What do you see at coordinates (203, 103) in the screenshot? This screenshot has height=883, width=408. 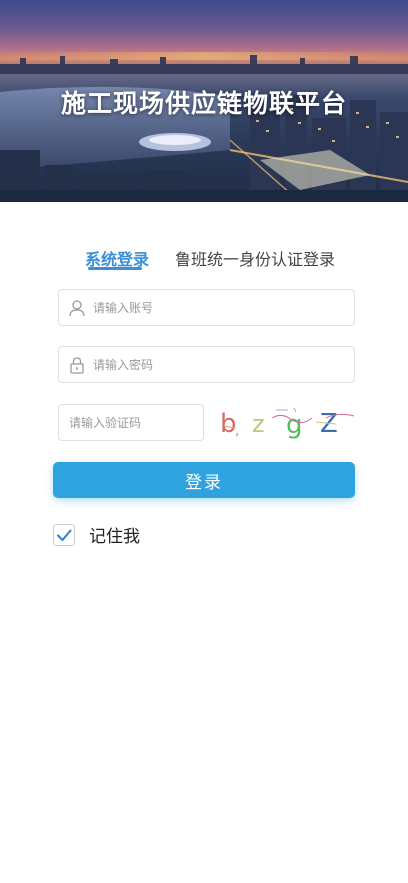 I see `app-title: 施工现场供应链物联平台` at bounding box center [203, 103].